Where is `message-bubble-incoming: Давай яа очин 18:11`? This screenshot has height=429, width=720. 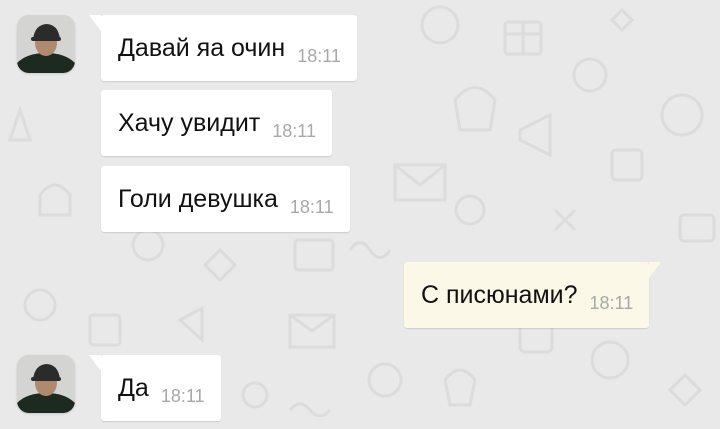
message-bubble-incoming: Давай яа очин 18:11 is located at coordinates (223, 48).